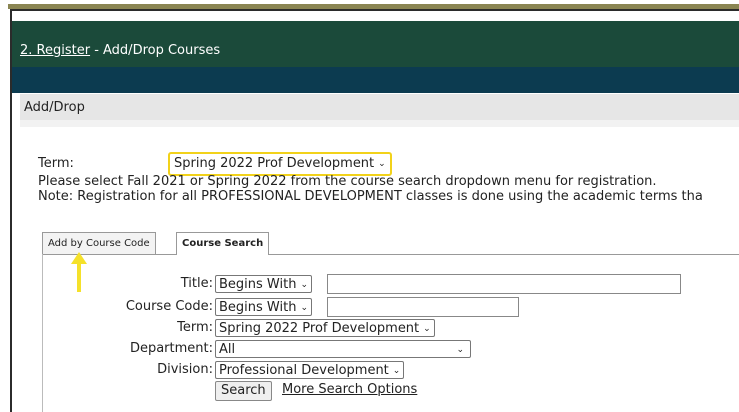 Image resolution: width=739 pixels, height=412 pixels. What do you see at coordinates (243, 391) in the screenshot?
I see `search-button: Search` at bounding box center [243, 391].